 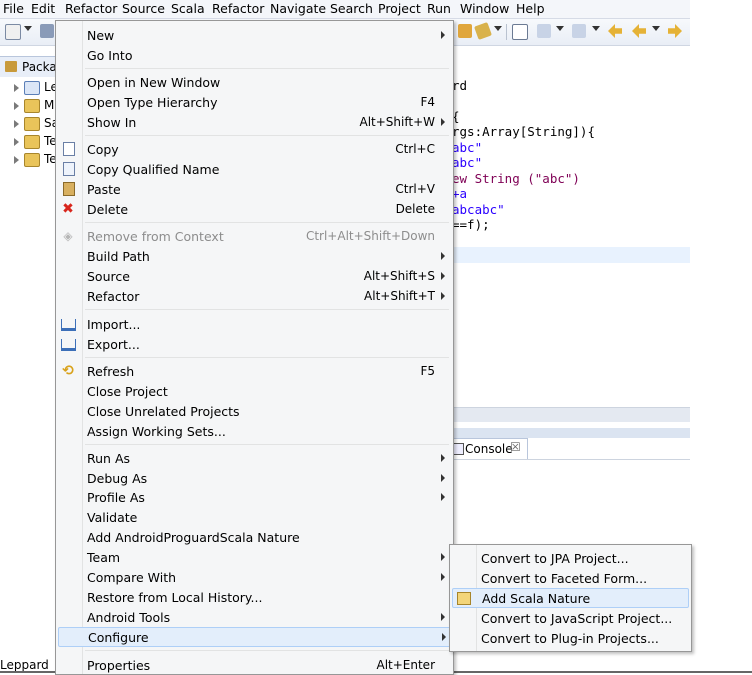 I want to click on package-explorer-tab: Packag, so click(x=32, y=66).